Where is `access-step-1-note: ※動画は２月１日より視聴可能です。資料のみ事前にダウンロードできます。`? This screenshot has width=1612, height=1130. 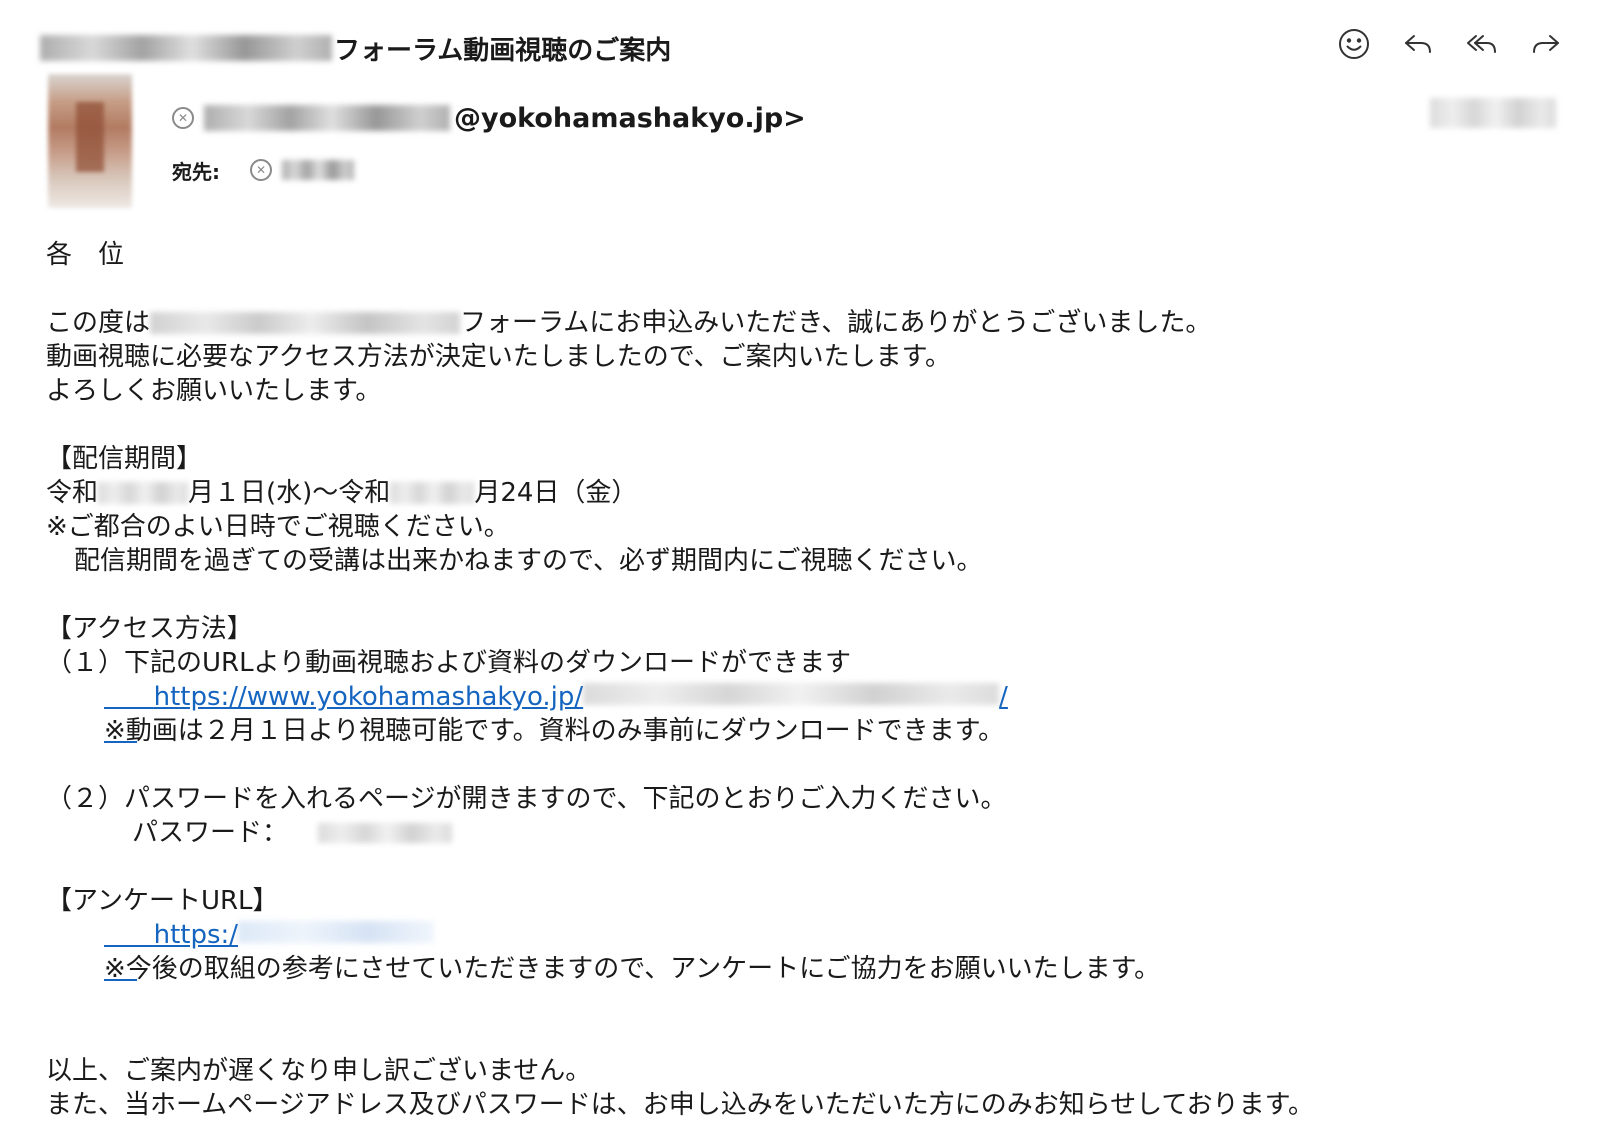
access-step-1-note: ※動画は２月１日より視聴可能です。資料のみ事前にダウンロードできます。 is located at coordinates (554, 731).